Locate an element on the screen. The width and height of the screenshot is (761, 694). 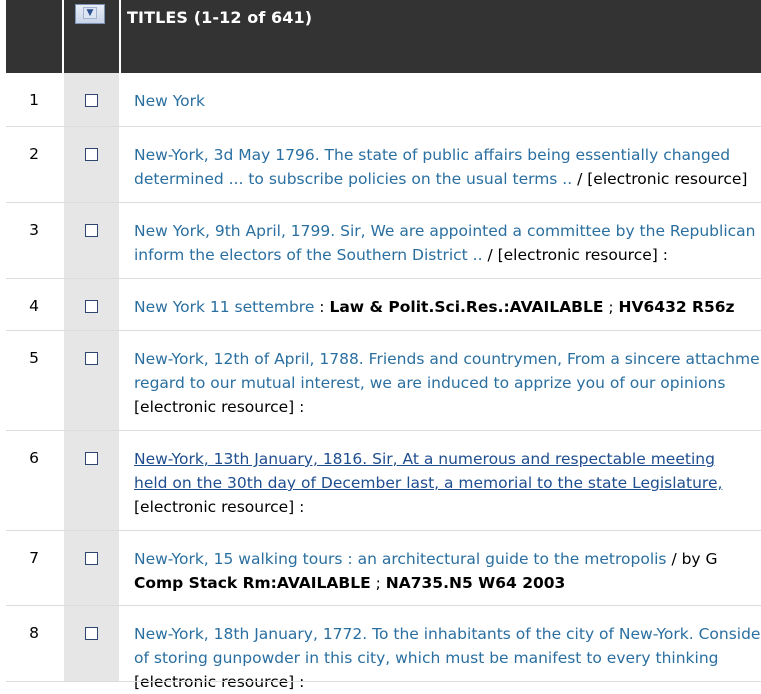
title-line: New York is located at coordinates (447, 101).